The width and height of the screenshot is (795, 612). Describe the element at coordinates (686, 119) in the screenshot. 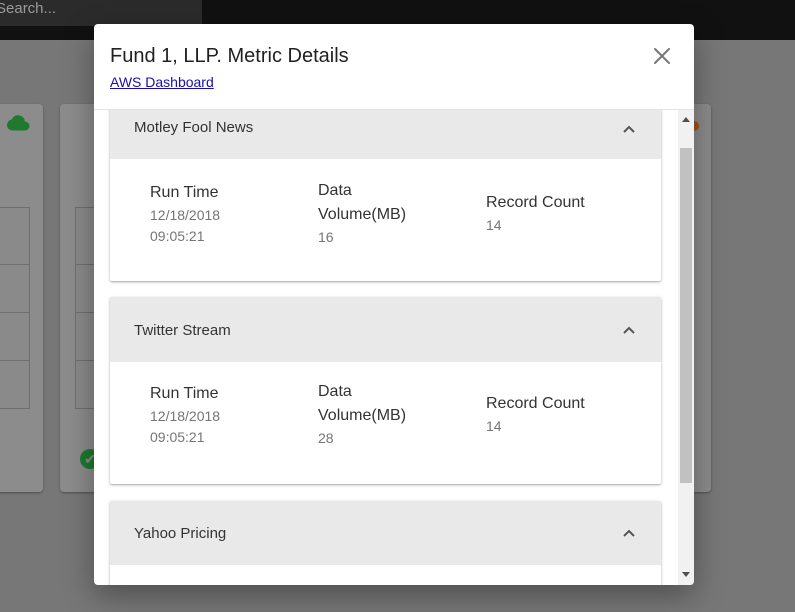

I see `scroll-up-arrow-icon` at that location.